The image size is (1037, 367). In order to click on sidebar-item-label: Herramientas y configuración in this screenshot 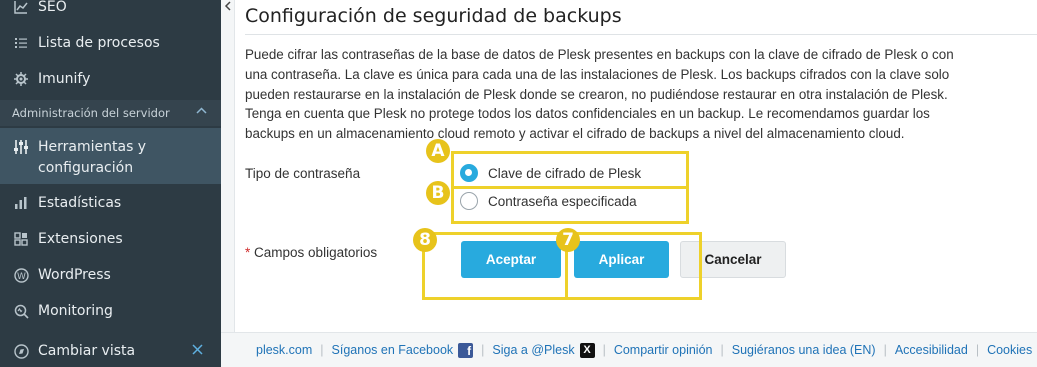, I will do `click(92, 158)`.